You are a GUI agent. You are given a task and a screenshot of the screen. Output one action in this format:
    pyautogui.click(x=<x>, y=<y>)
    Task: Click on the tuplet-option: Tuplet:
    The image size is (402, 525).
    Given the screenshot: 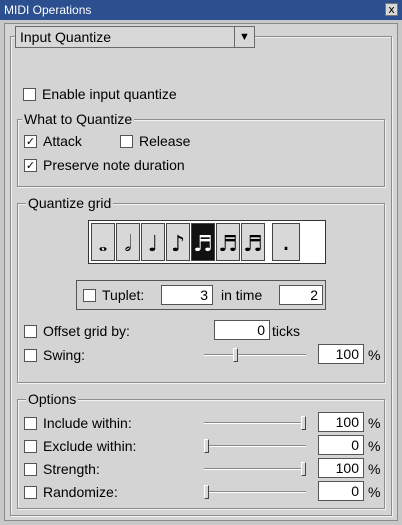 What is the action you would take?
    pyautogui.click(x=113, y=295)
    